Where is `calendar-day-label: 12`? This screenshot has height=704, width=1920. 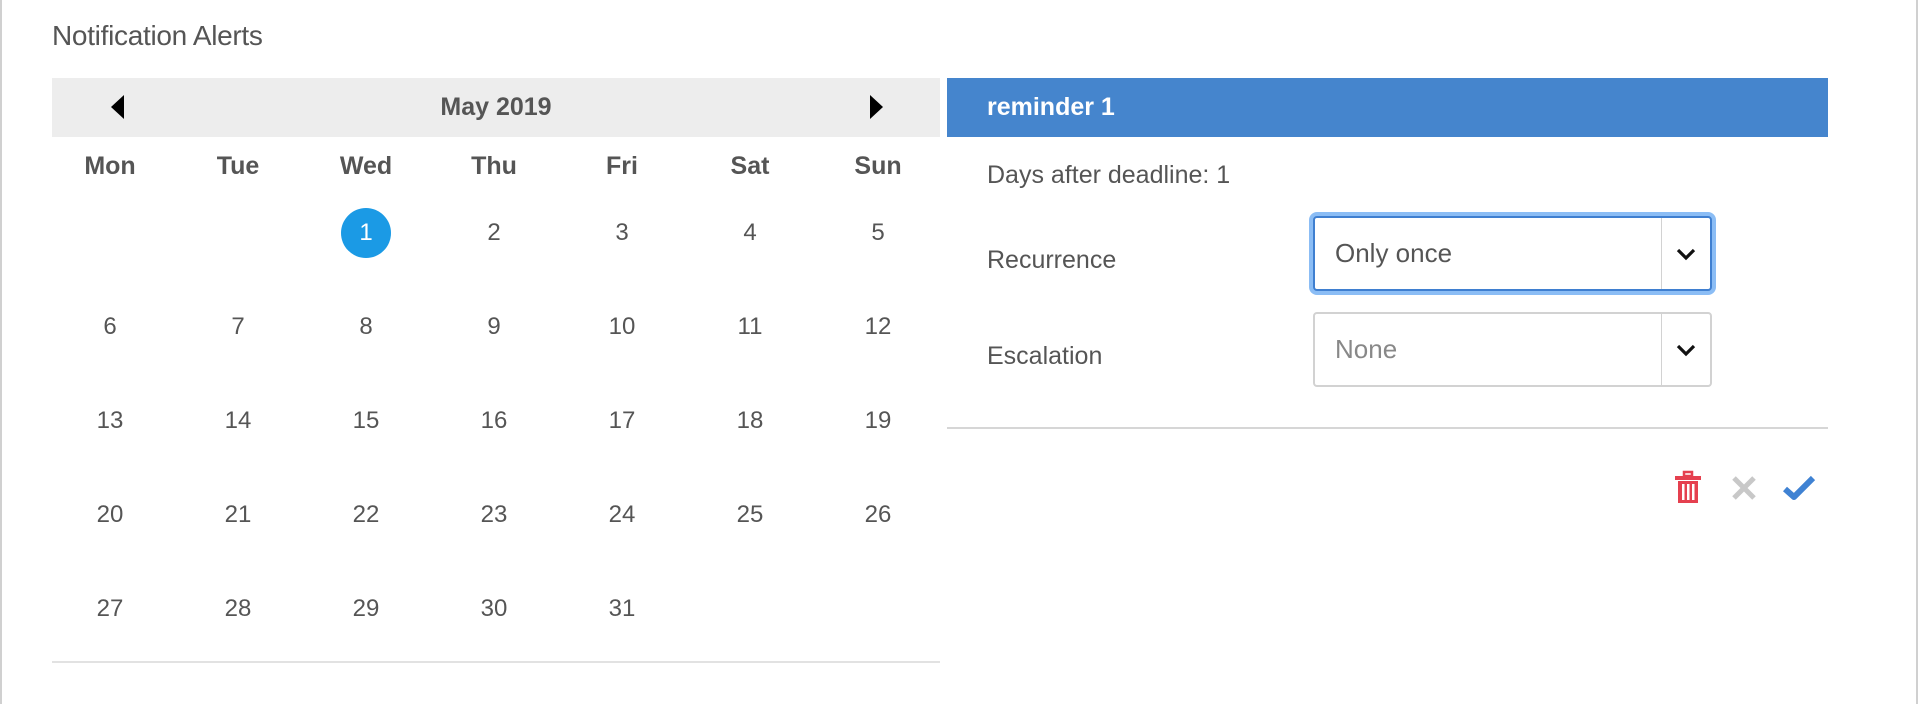
calendar-day-label: 12 is located at coordinates (878, 326).